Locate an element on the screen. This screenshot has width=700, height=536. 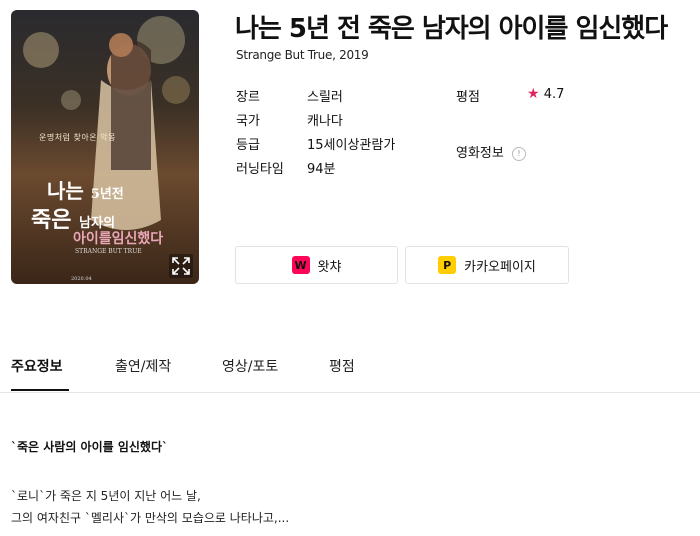
page-title: 나는 5년 전 죽은 남자의 아이를 임신했다 is located at coordinates (451, 29).